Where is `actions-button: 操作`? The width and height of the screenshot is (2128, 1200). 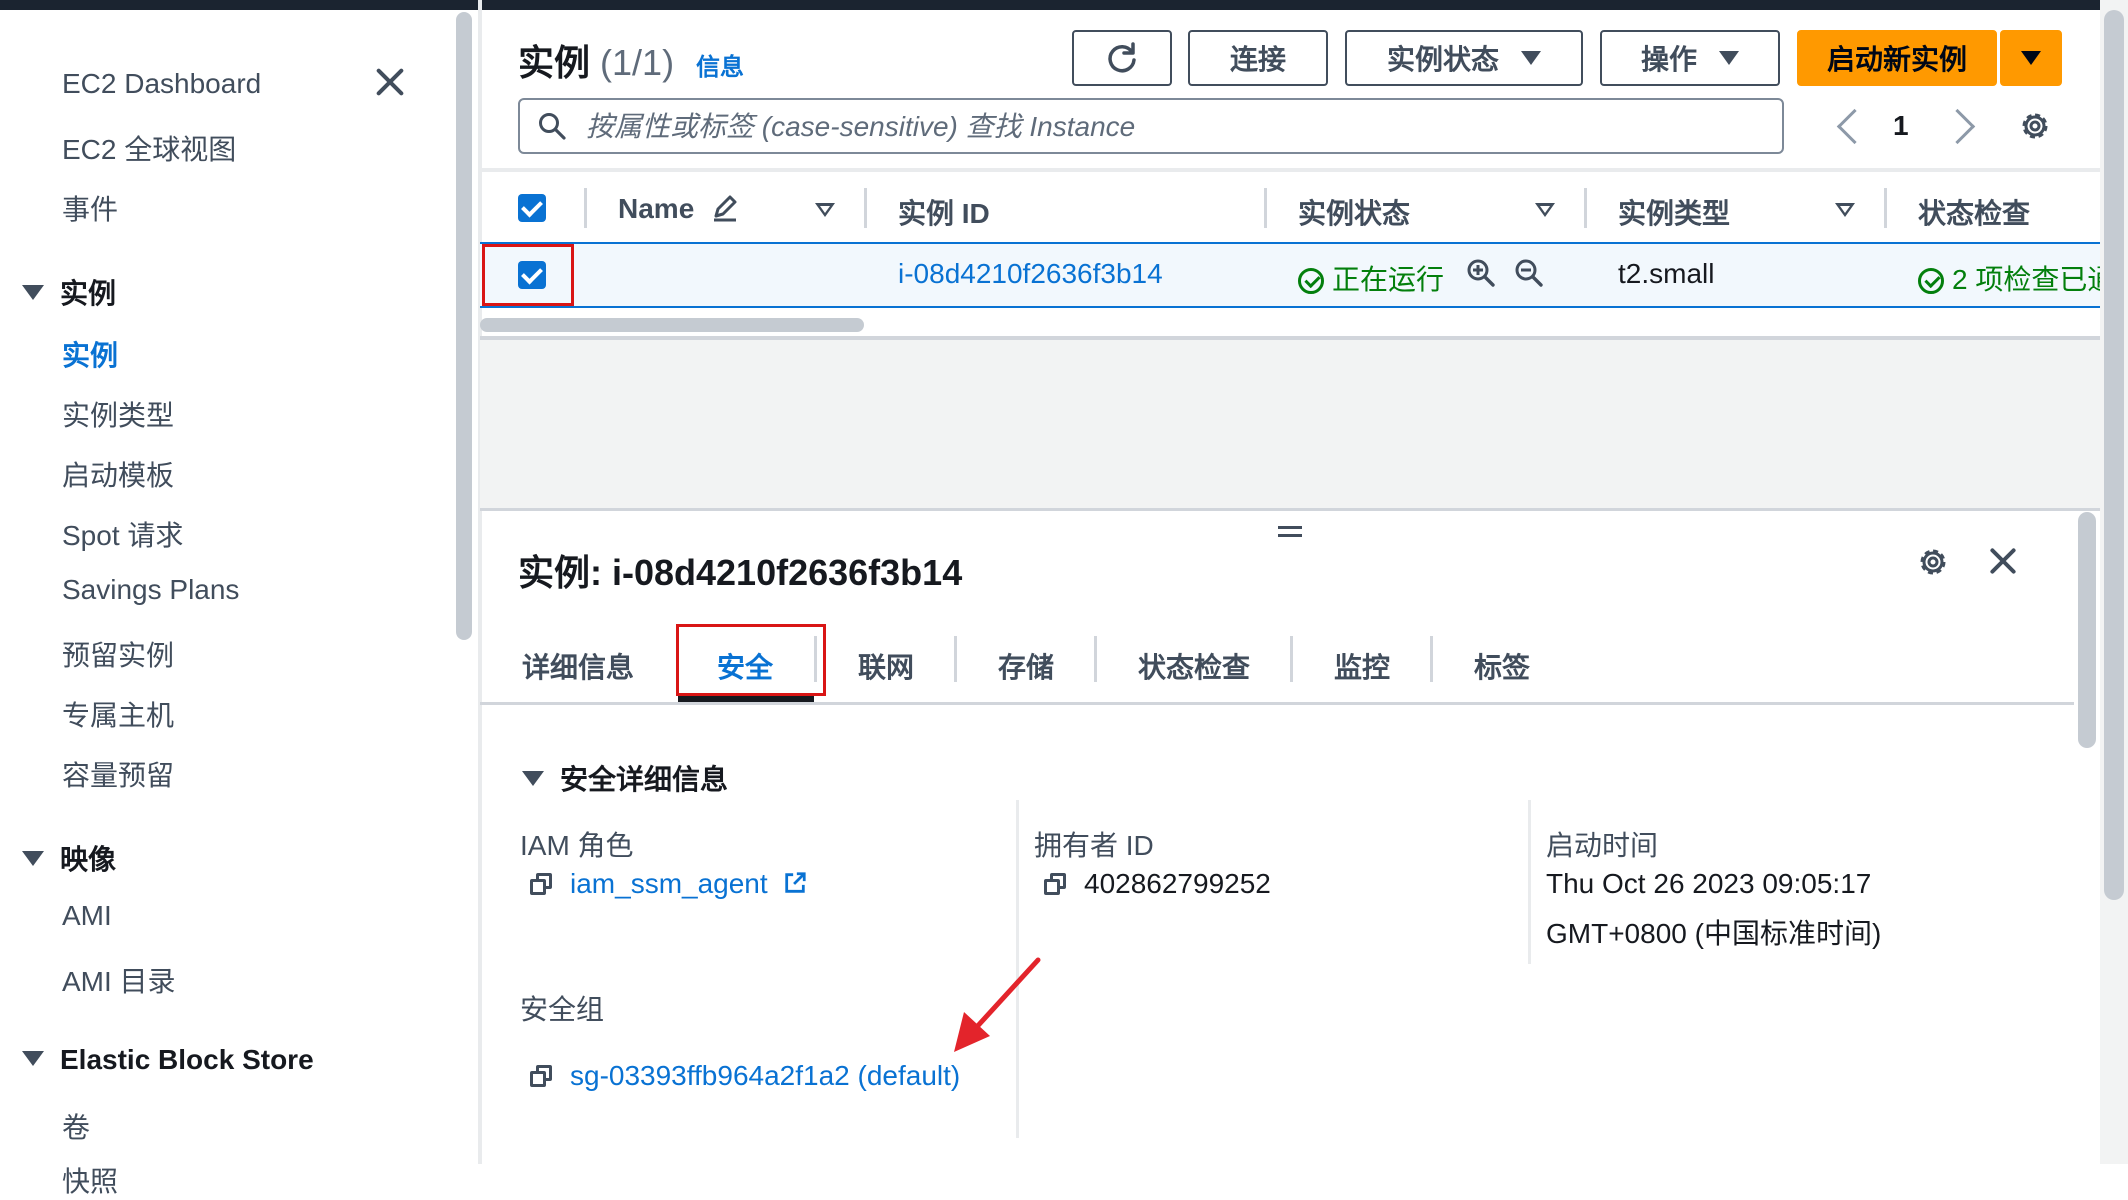
actions-button: 操作 is located at coordinates (1690, 58).